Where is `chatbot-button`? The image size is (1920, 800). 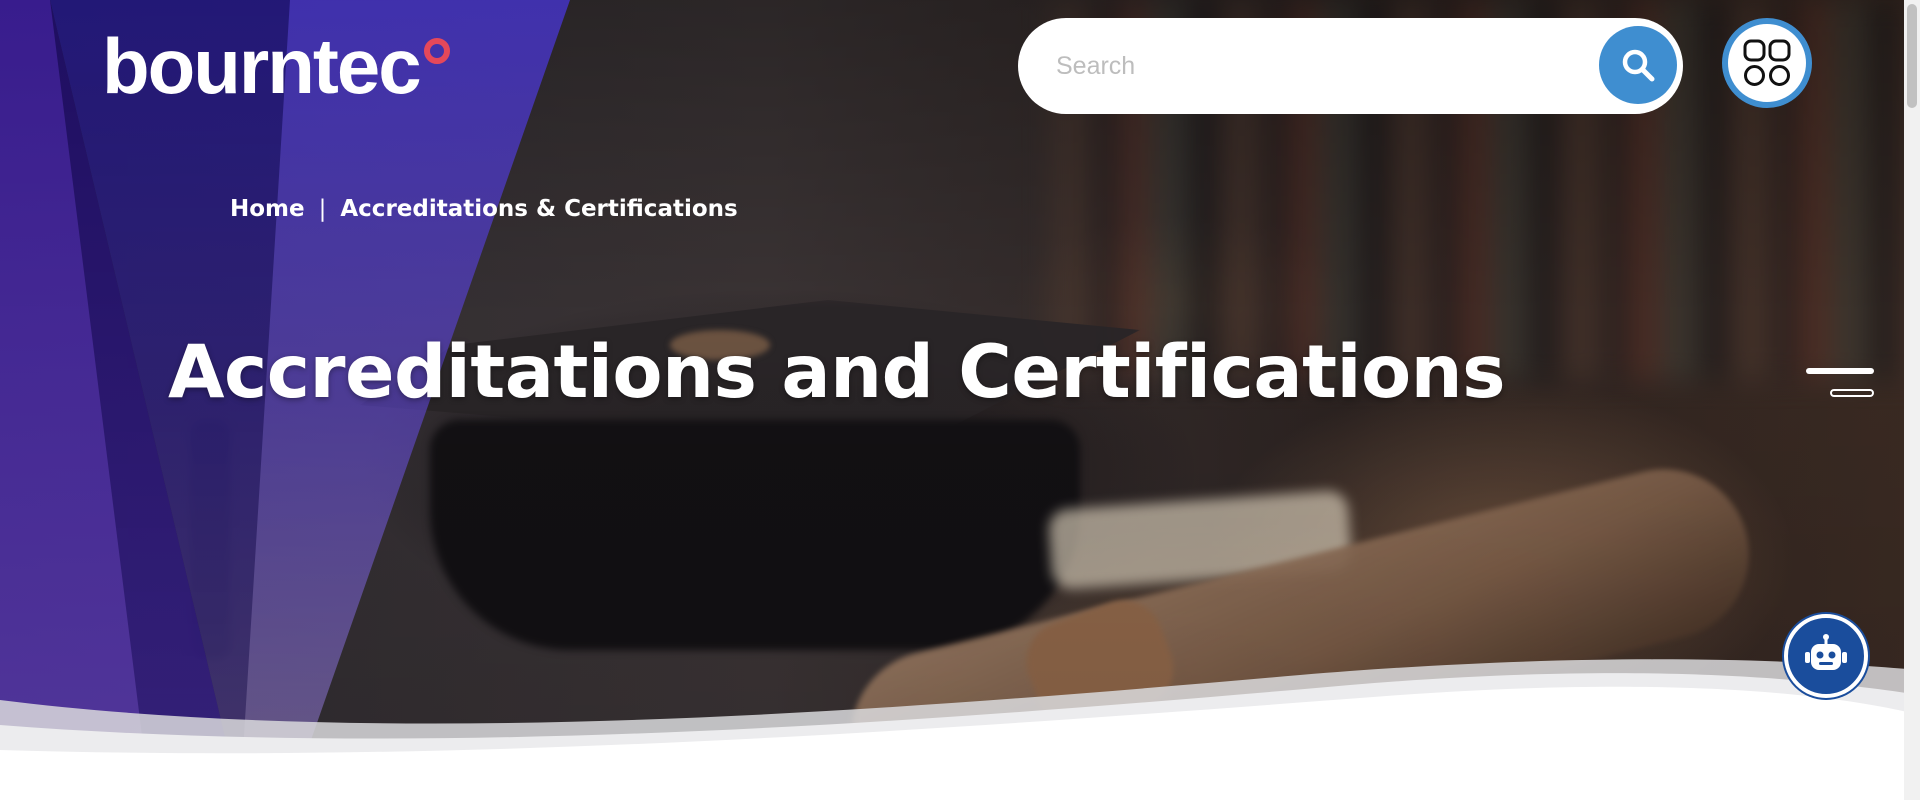
chatbot-button is located at coordinates (1826, 656).